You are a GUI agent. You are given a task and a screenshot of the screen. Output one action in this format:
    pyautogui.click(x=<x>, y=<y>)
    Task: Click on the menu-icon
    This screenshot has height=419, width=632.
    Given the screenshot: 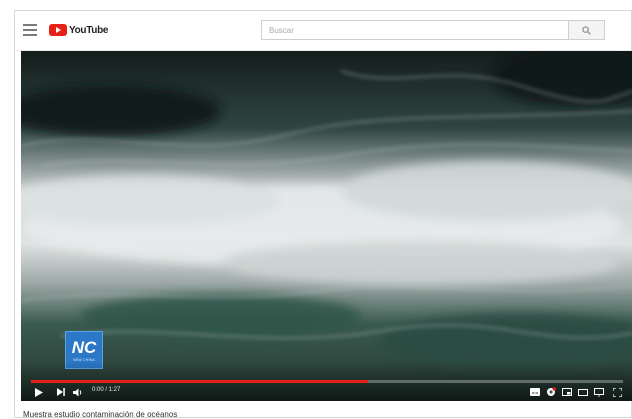 What is the action you would take?
    pyautogui.click(x=30, y=30)
    